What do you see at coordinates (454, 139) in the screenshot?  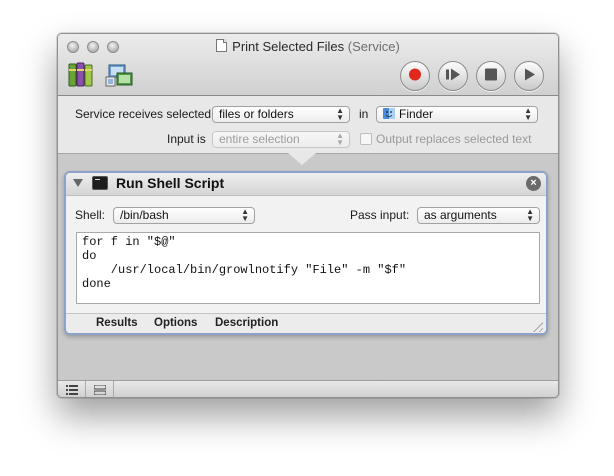 I see `output-replaces-label: Output replaces selected text` at bounding box center [454, 139].